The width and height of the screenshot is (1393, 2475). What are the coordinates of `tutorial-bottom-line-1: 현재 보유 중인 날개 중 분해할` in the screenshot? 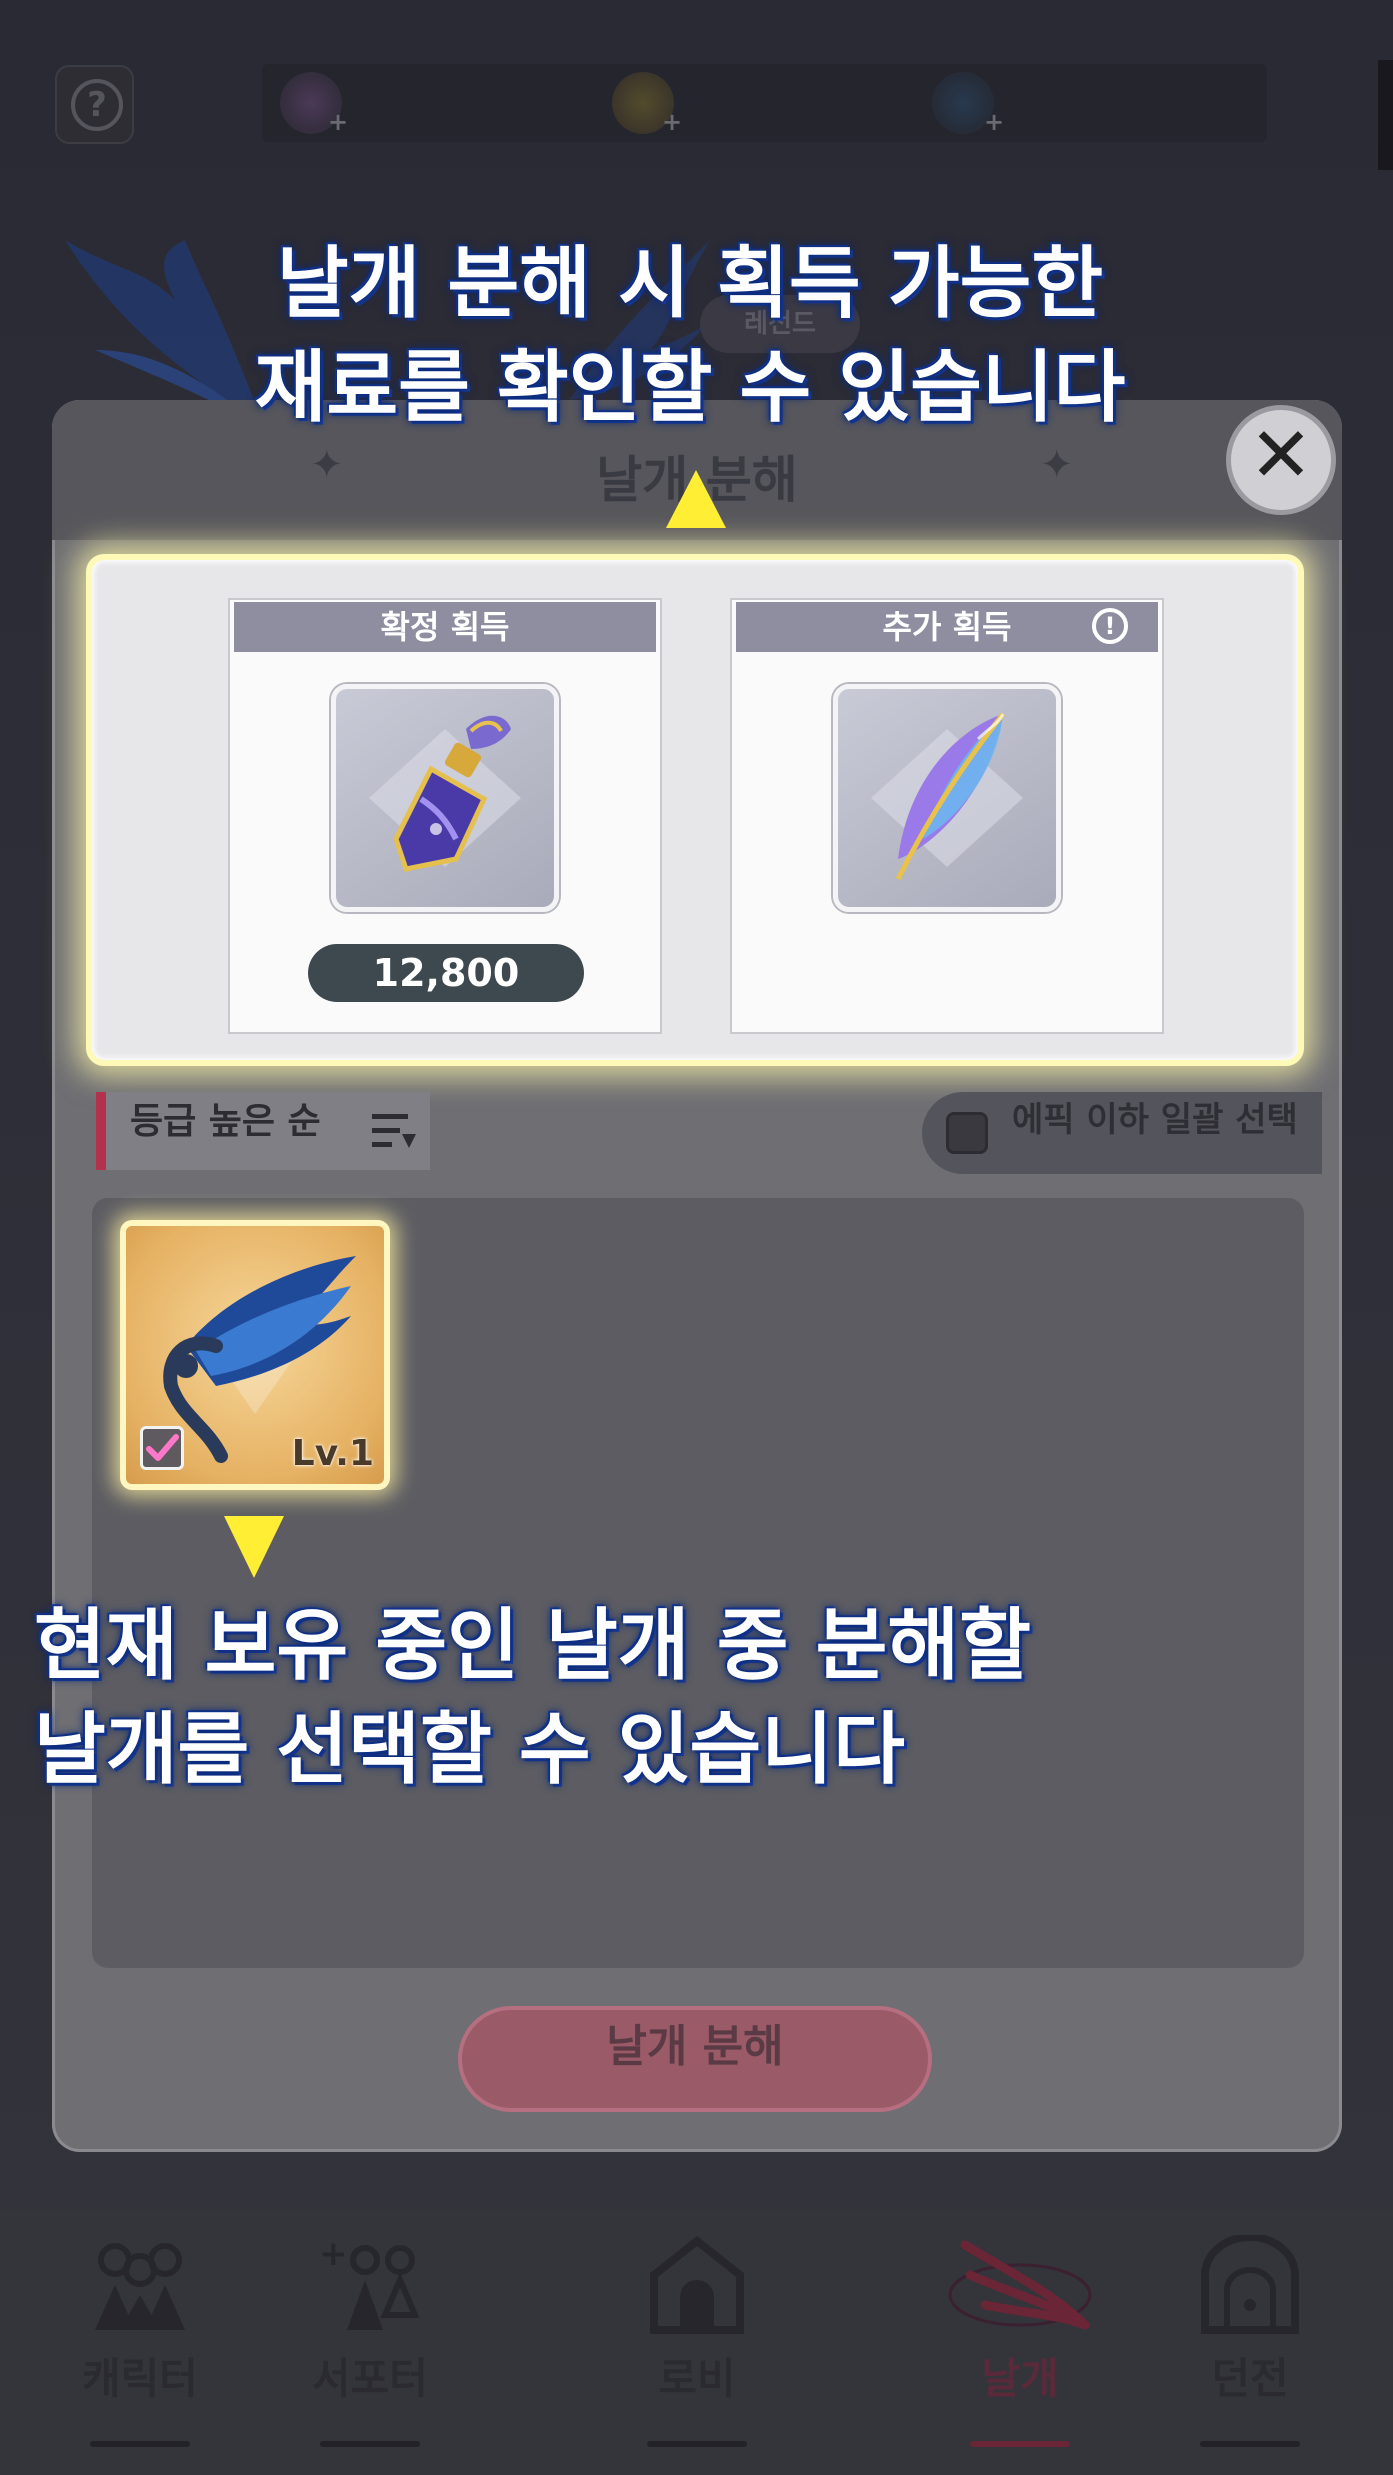 It's located at (532, 1646).